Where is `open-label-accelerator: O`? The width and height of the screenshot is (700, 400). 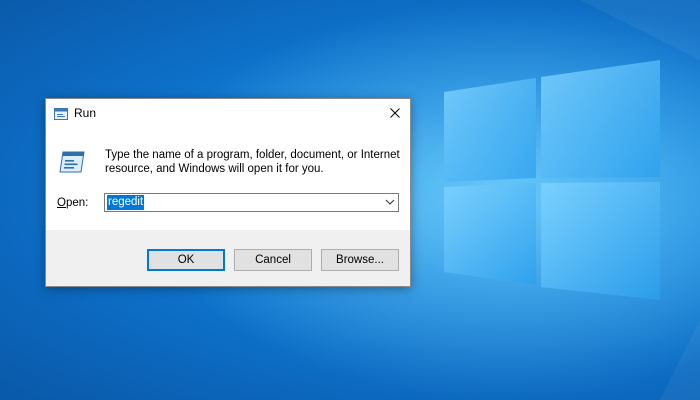 open-label-accelerator: O is located at coordinates (61, 203).